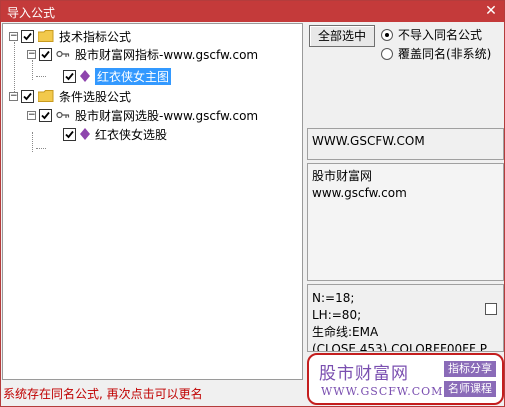  I want to click on watermark-logo: 股市财富网 WWW.GSCFW.COM 指标分享 名师课程, so click(405, 379).